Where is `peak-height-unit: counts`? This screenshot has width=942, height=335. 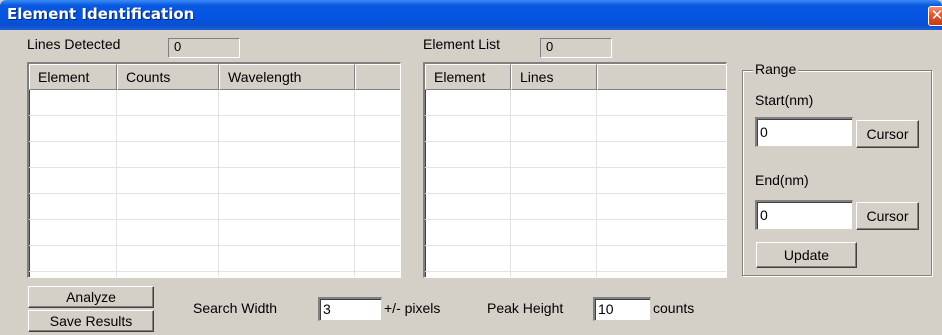
peak-height-unit: counts is located at coordinates (674, 308).